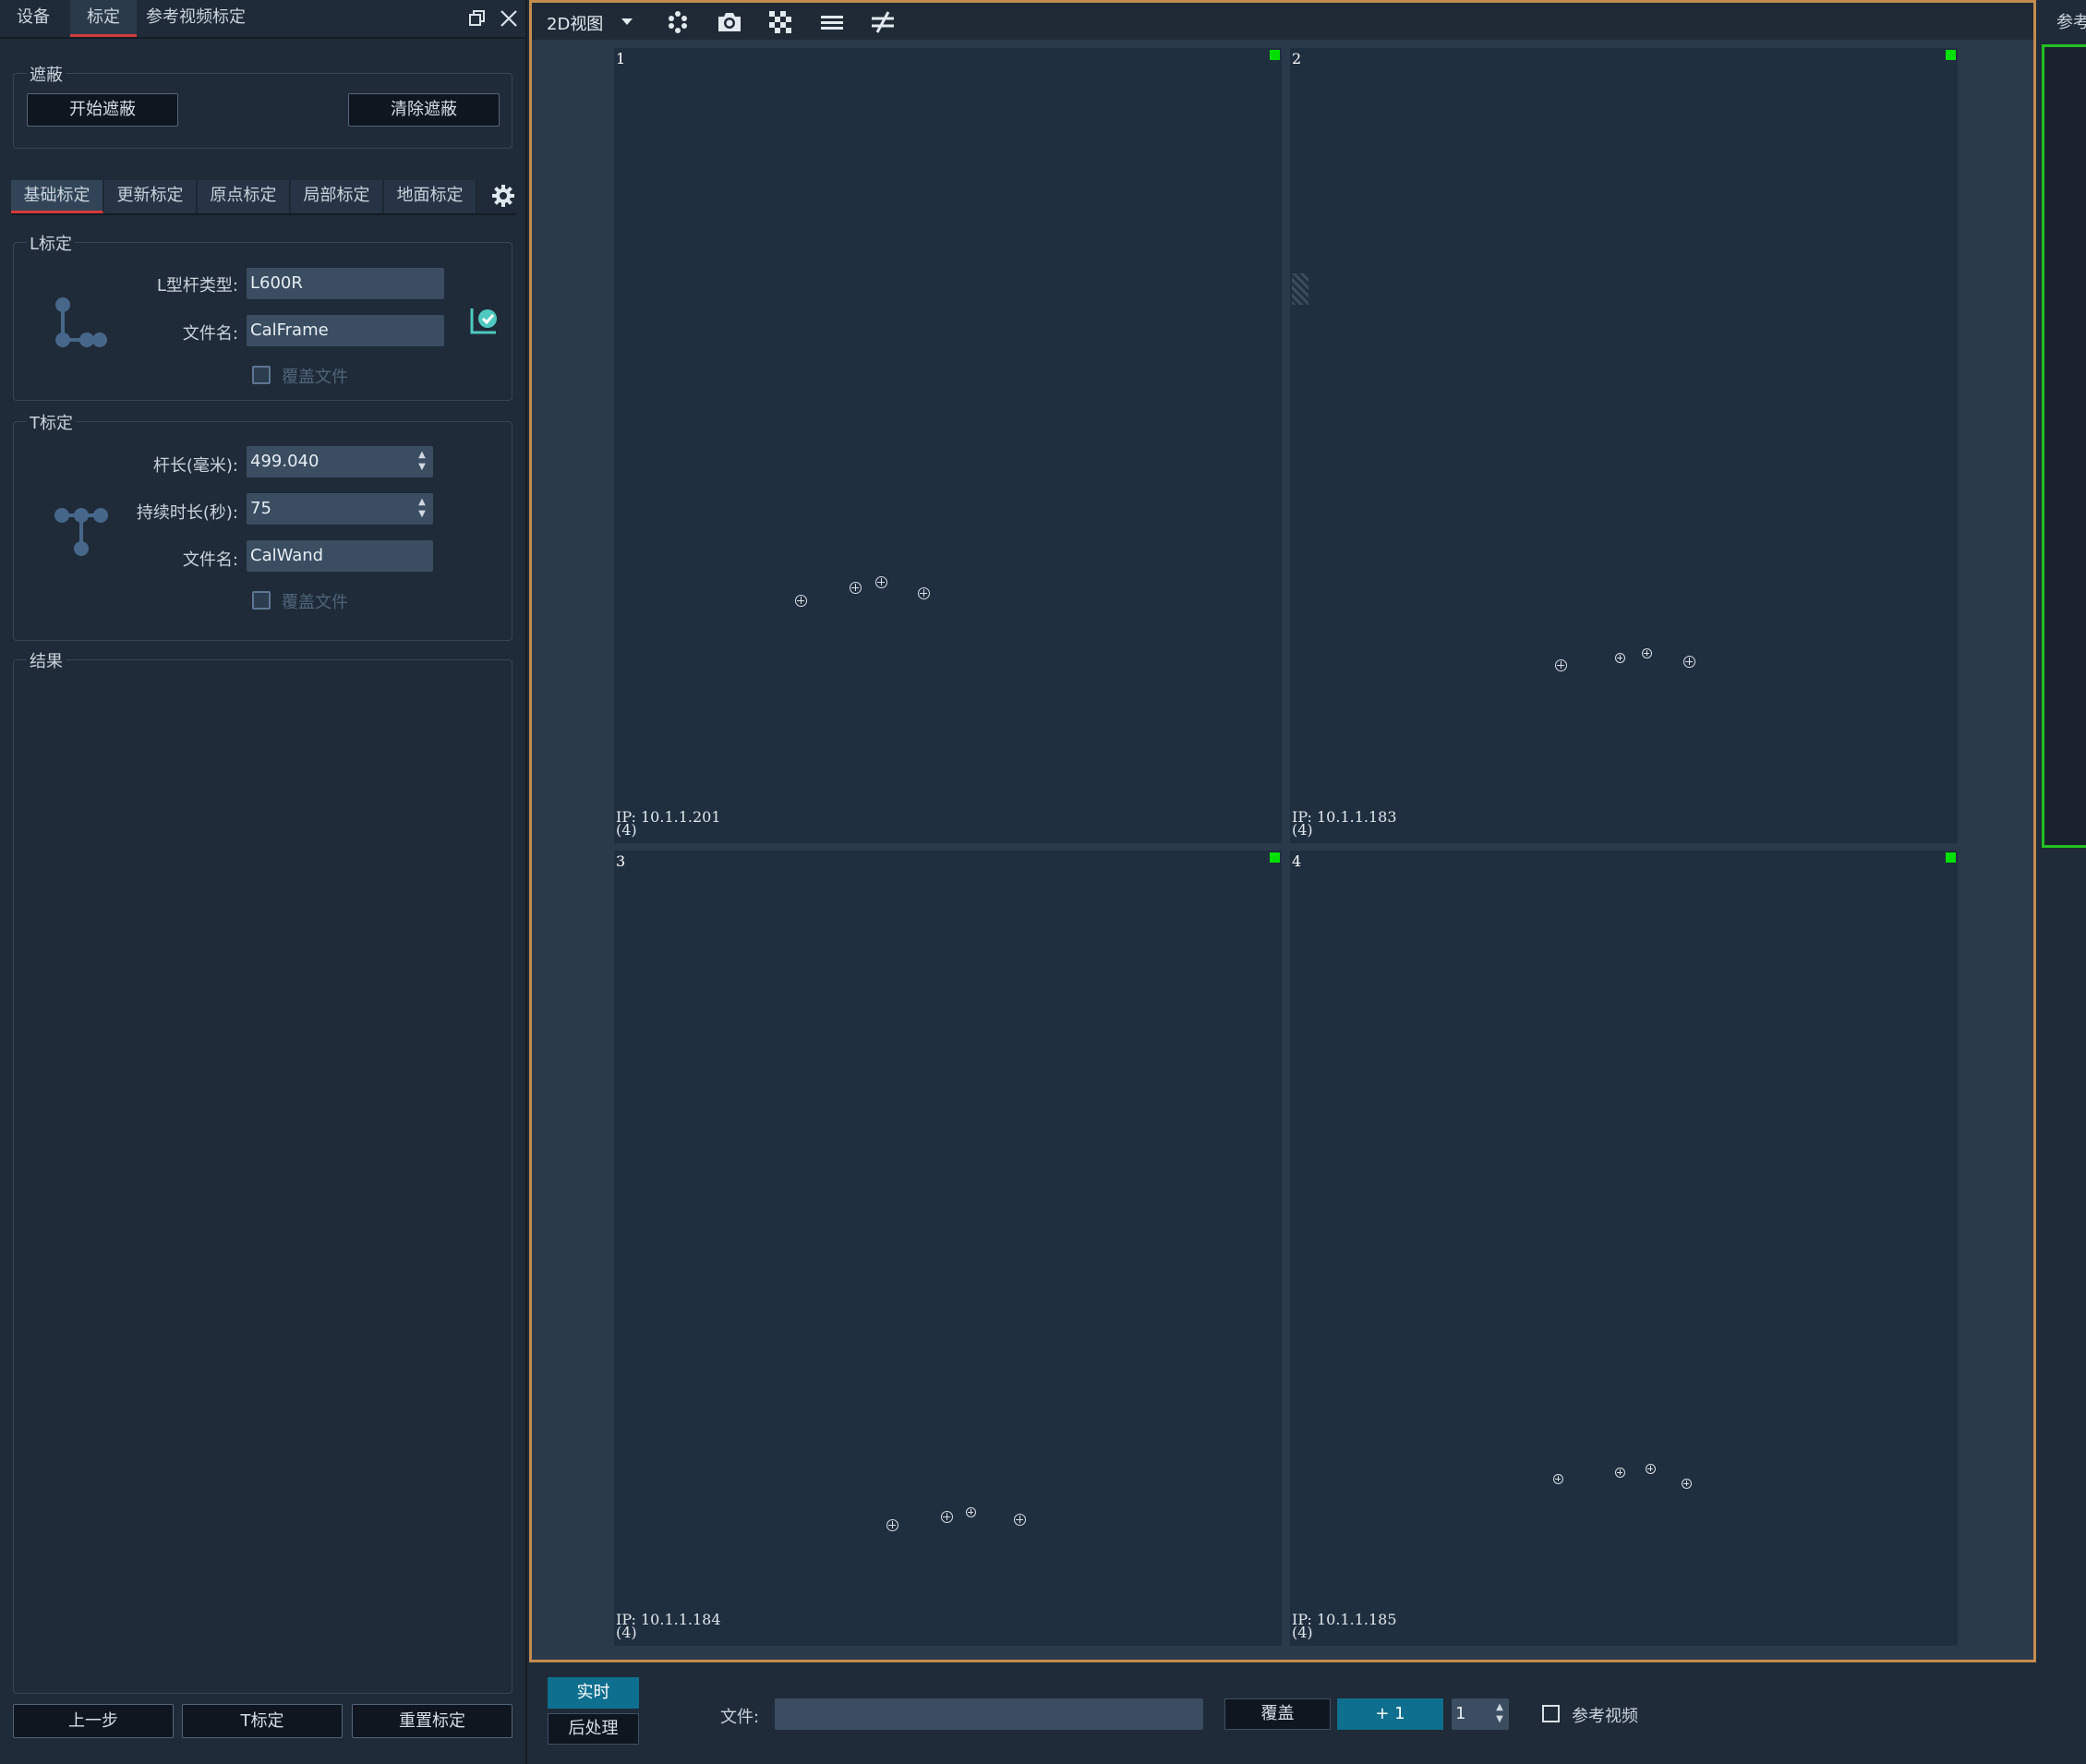 Image resolution: width=2086 pixels, height=1764 pixels. What do you see at coordinates (883, 22) in the screenshot?
I see `not-equal-icon` at bounding box center [883, 22].